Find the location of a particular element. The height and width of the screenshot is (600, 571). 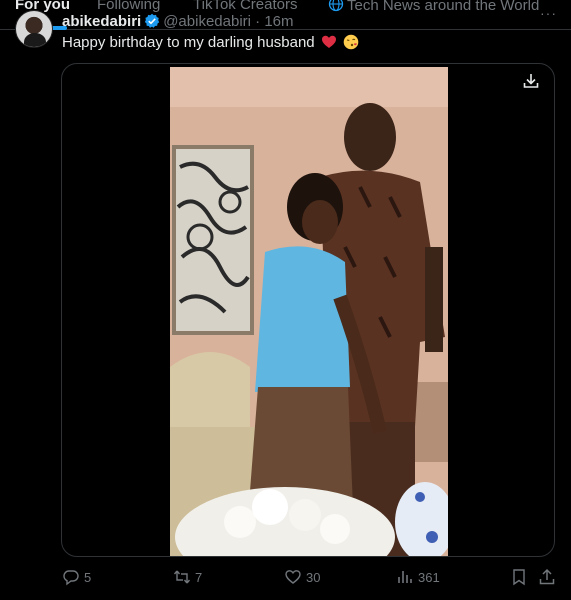

repost-count: 7 is located at coordinates (199, 577).